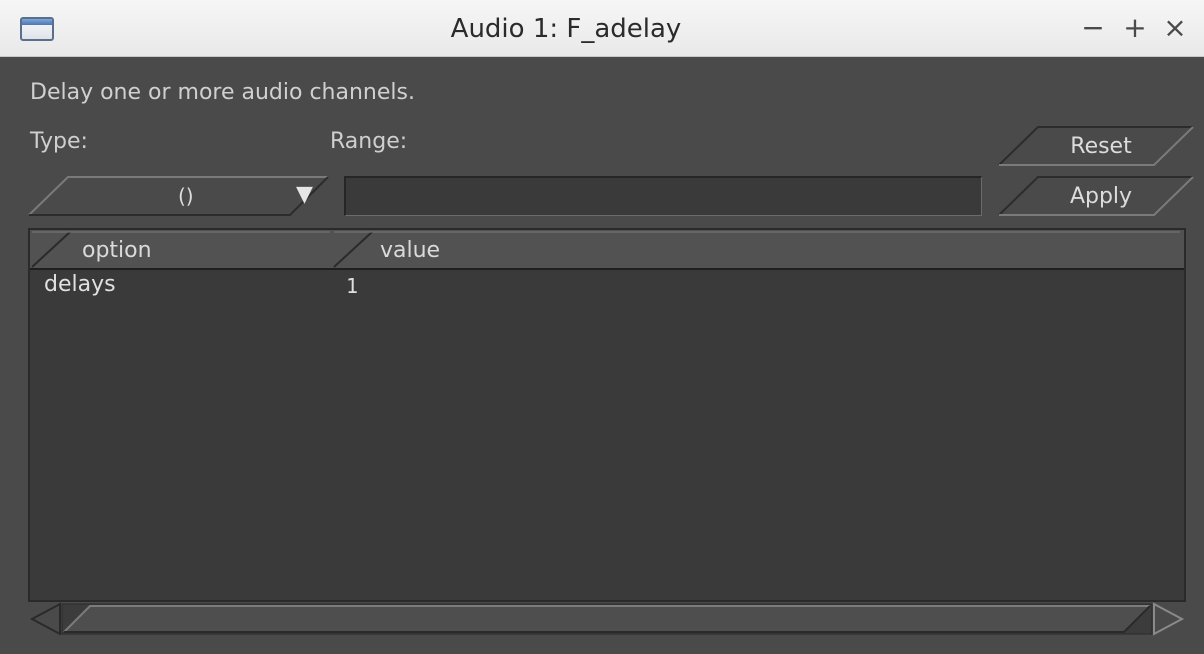 This screenshot has height=654, width=1204. I want to click on column-header-value-label: value, so click(410, 250).